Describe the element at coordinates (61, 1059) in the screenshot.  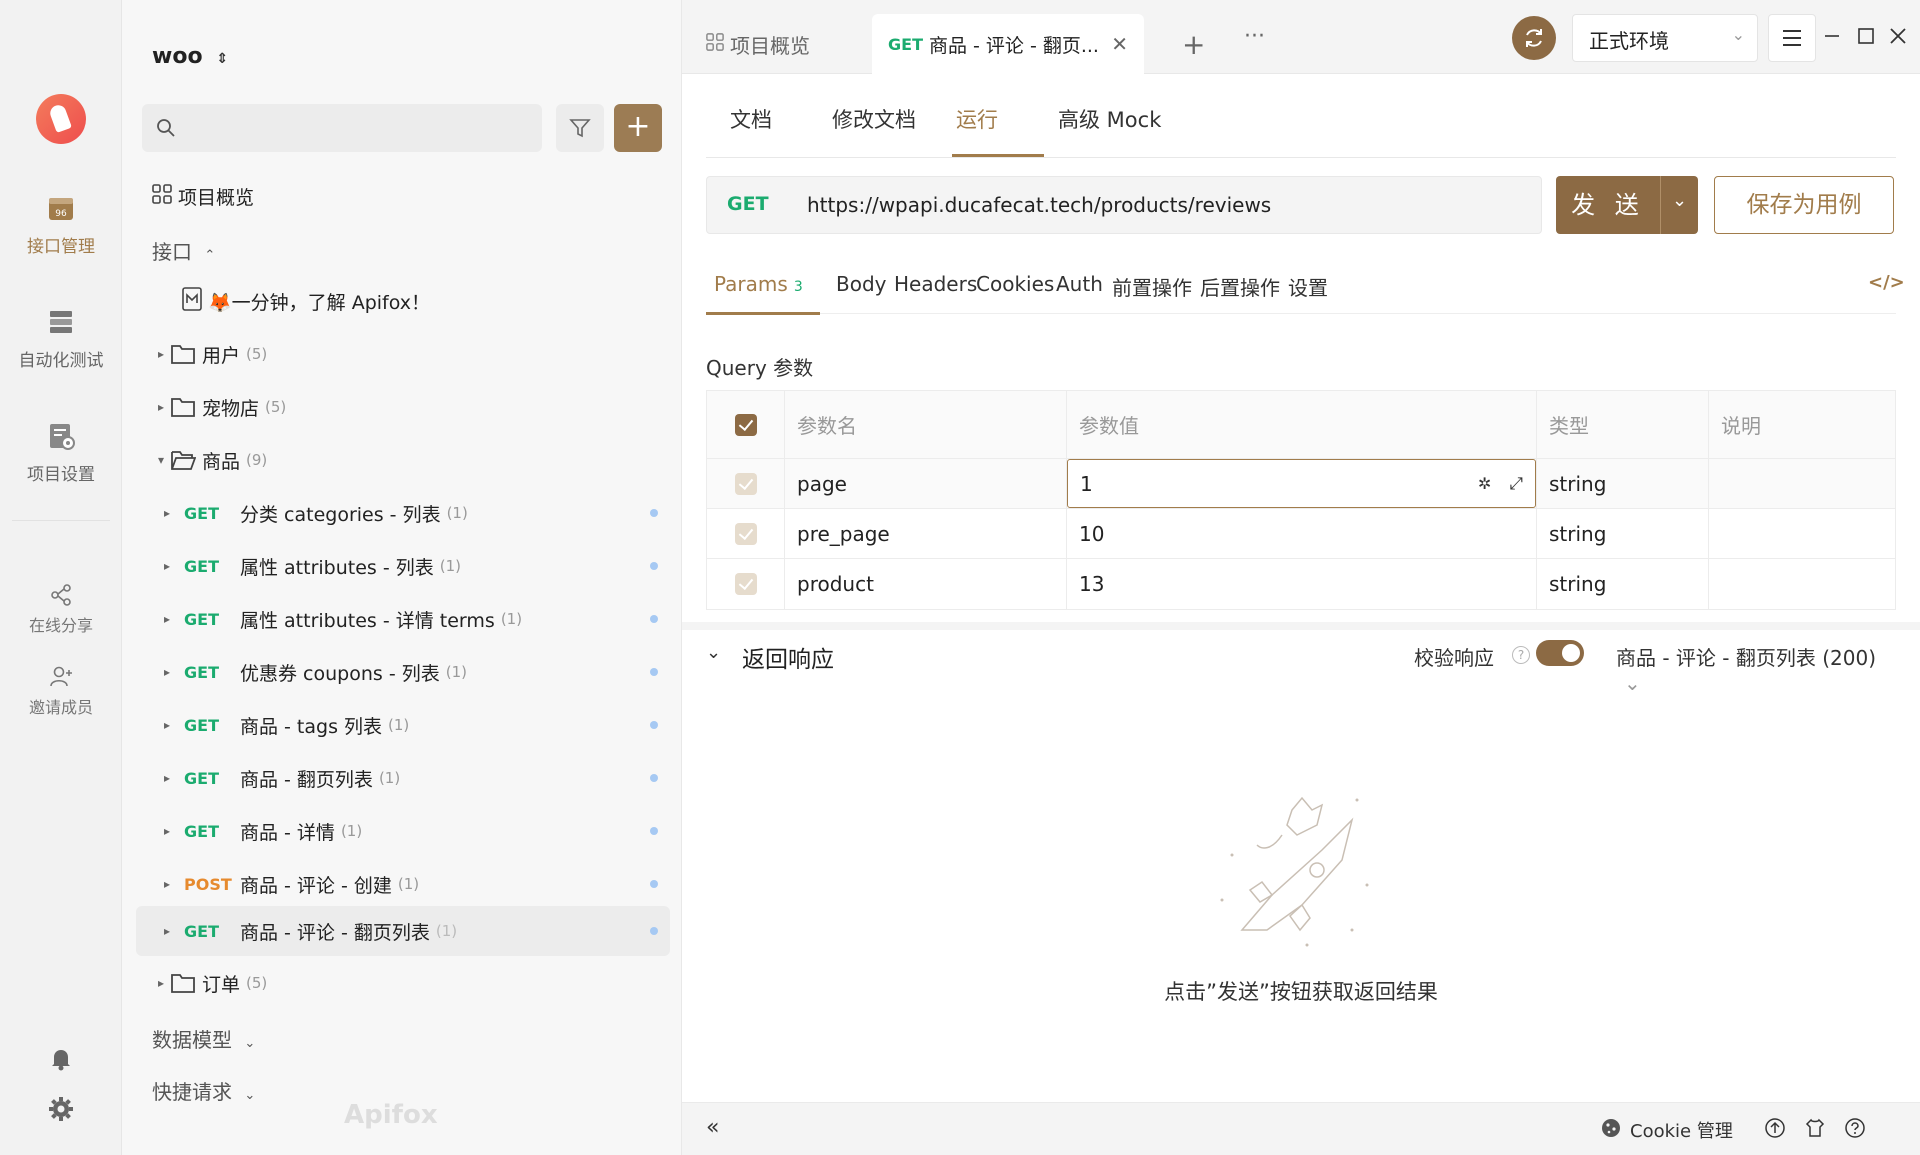
I see `bell-icon` at that location.